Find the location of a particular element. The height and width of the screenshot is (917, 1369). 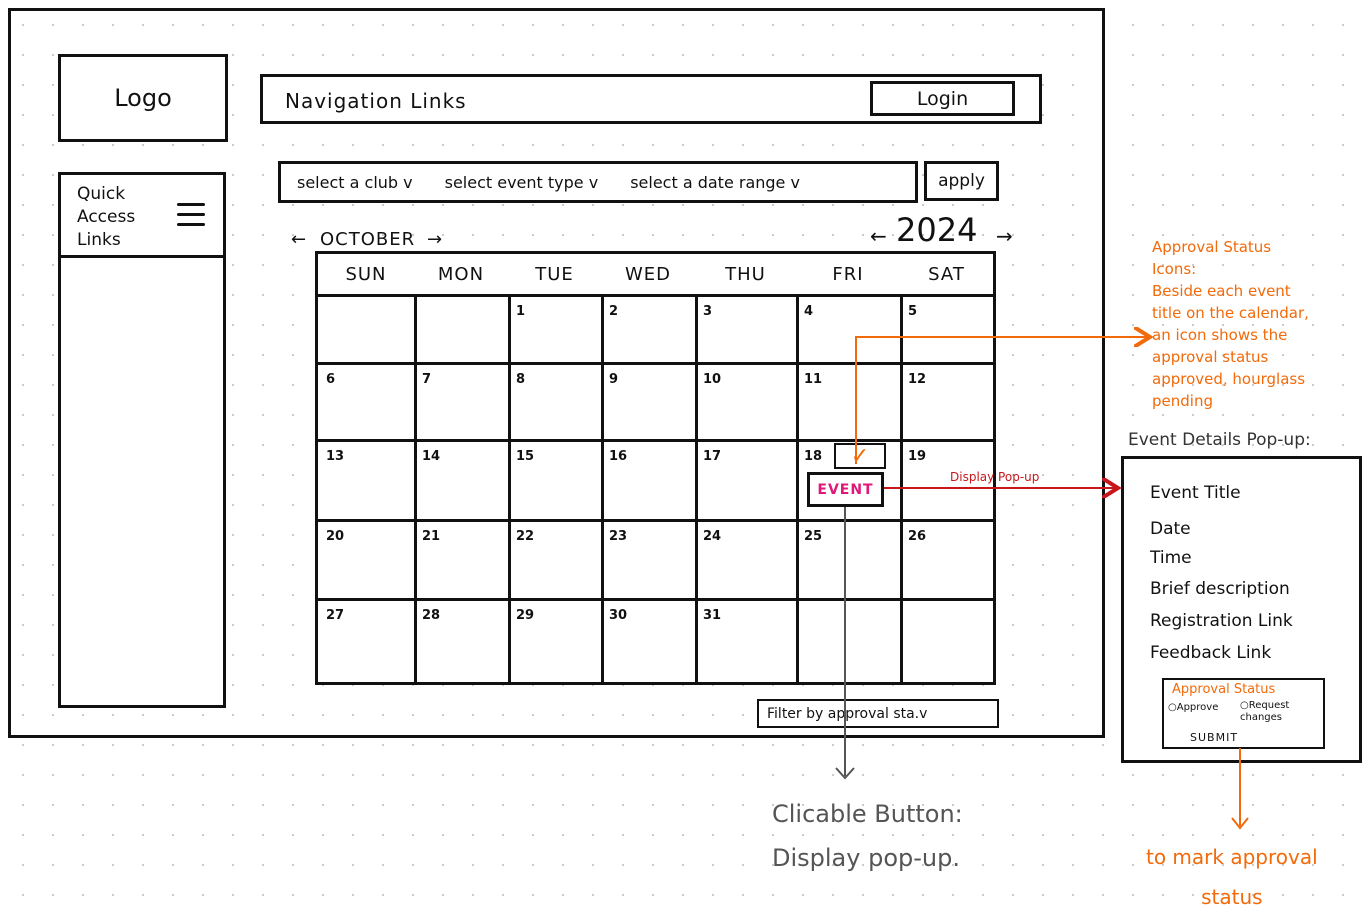

login-button: Login is located at coordinates (942, 98).